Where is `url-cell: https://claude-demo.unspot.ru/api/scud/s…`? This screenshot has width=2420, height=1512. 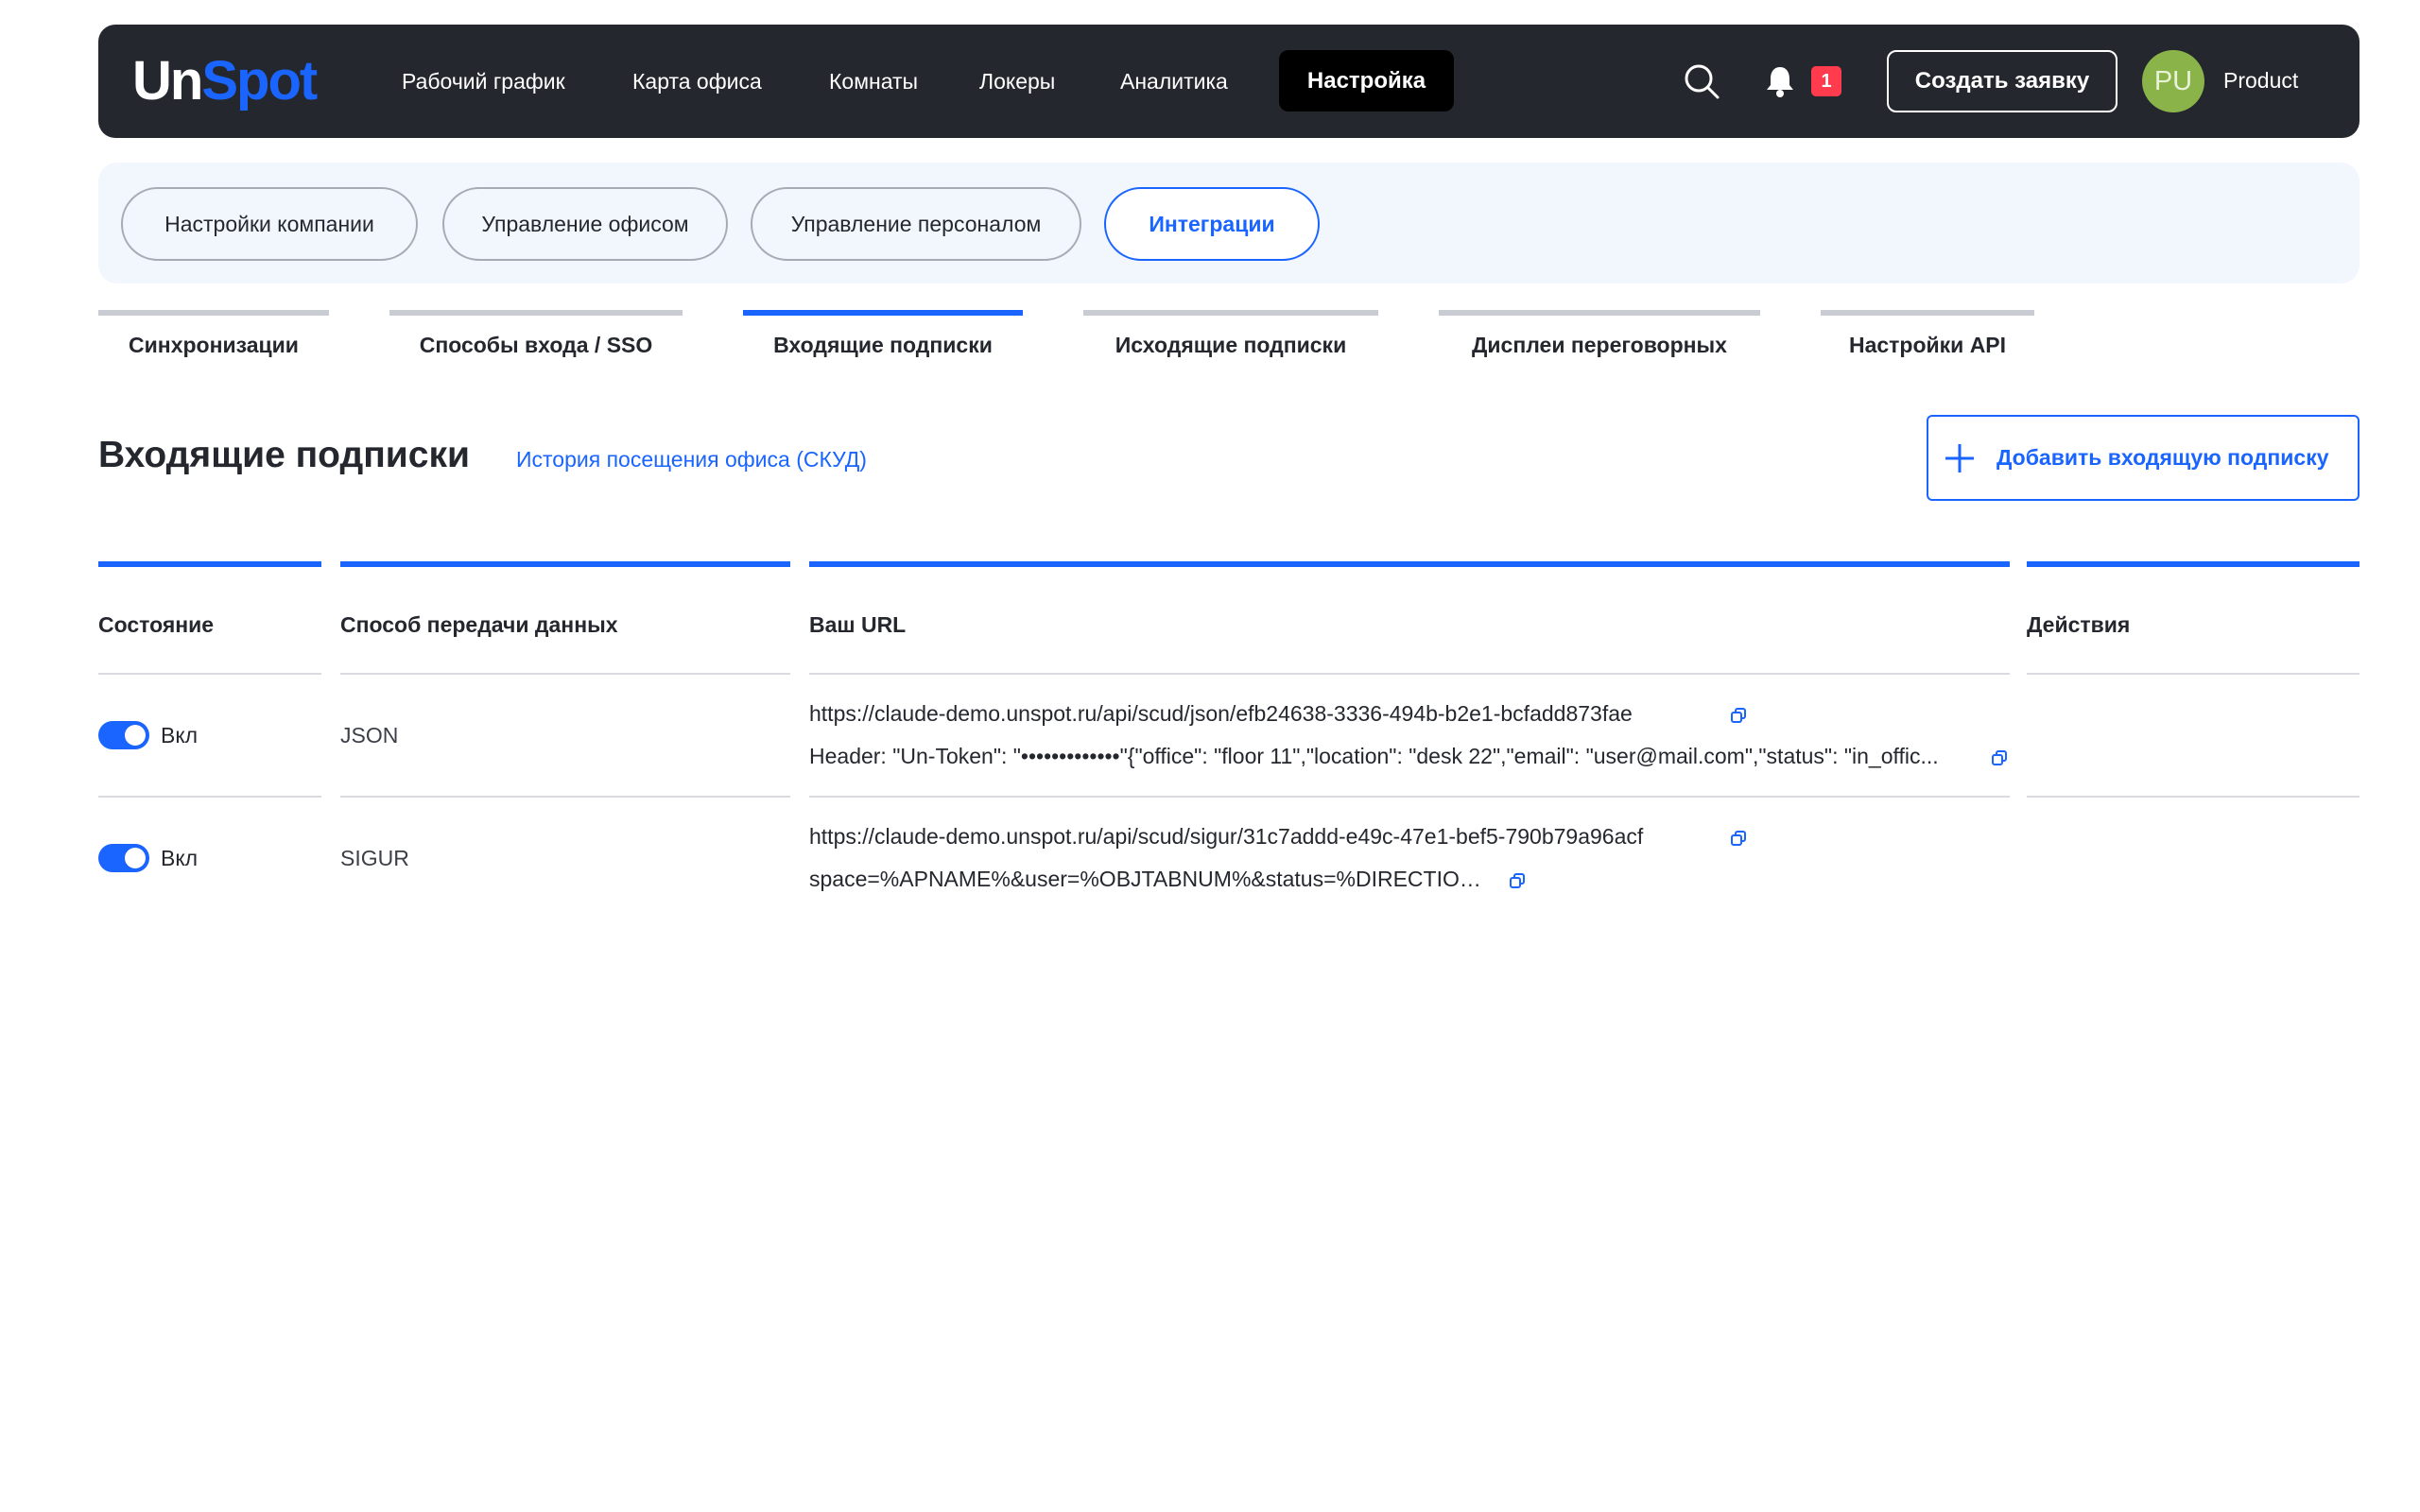
url-cell: https://claude-demo.unspot.ru/api/scud/s… is located at coordinates (1226, 836).